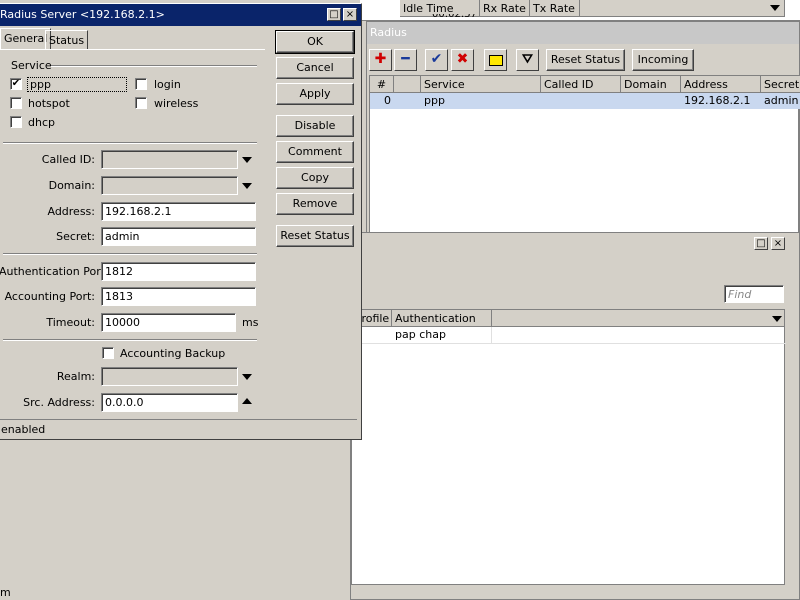 The height and width of the screenshot is (600, 800). What do you see at coordinates (583, 33) in the screenshot?
I see `radius-titlebar: Radius` at bounding box center [583, 33].